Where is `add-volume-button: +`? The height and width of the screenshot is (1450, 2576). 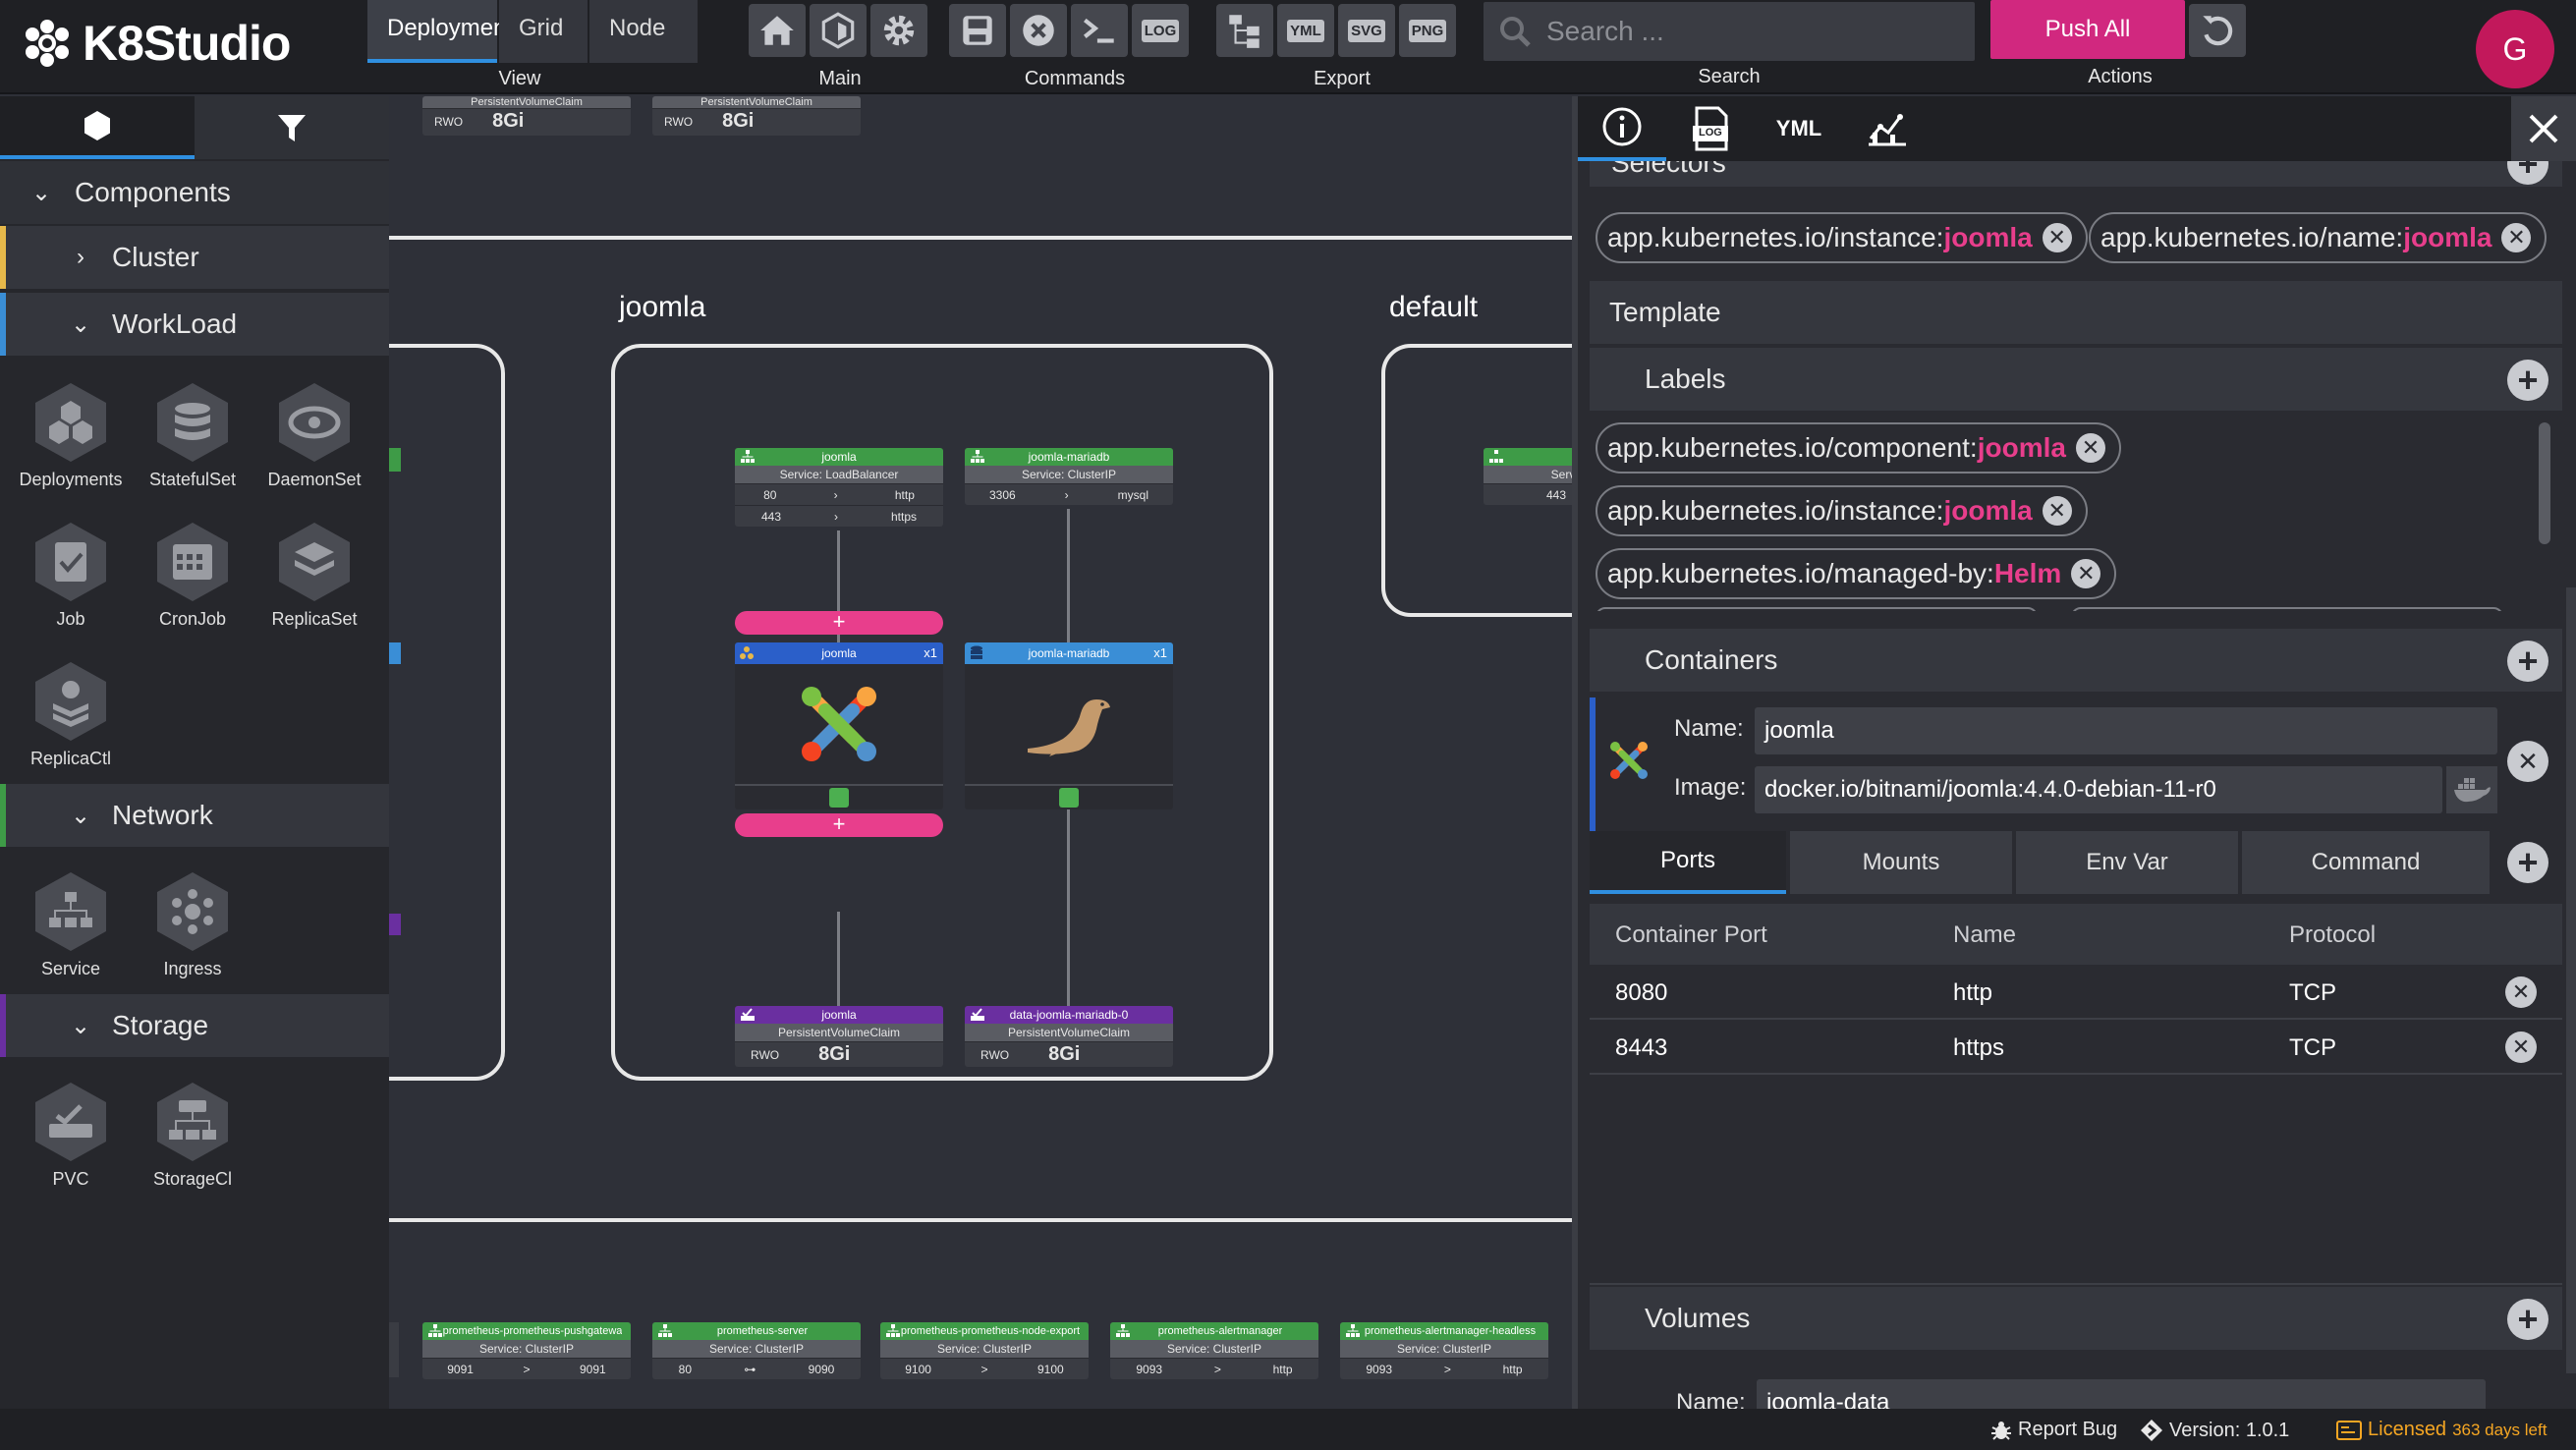
add-volume-button: + is located at coordinates (2527, 1319).